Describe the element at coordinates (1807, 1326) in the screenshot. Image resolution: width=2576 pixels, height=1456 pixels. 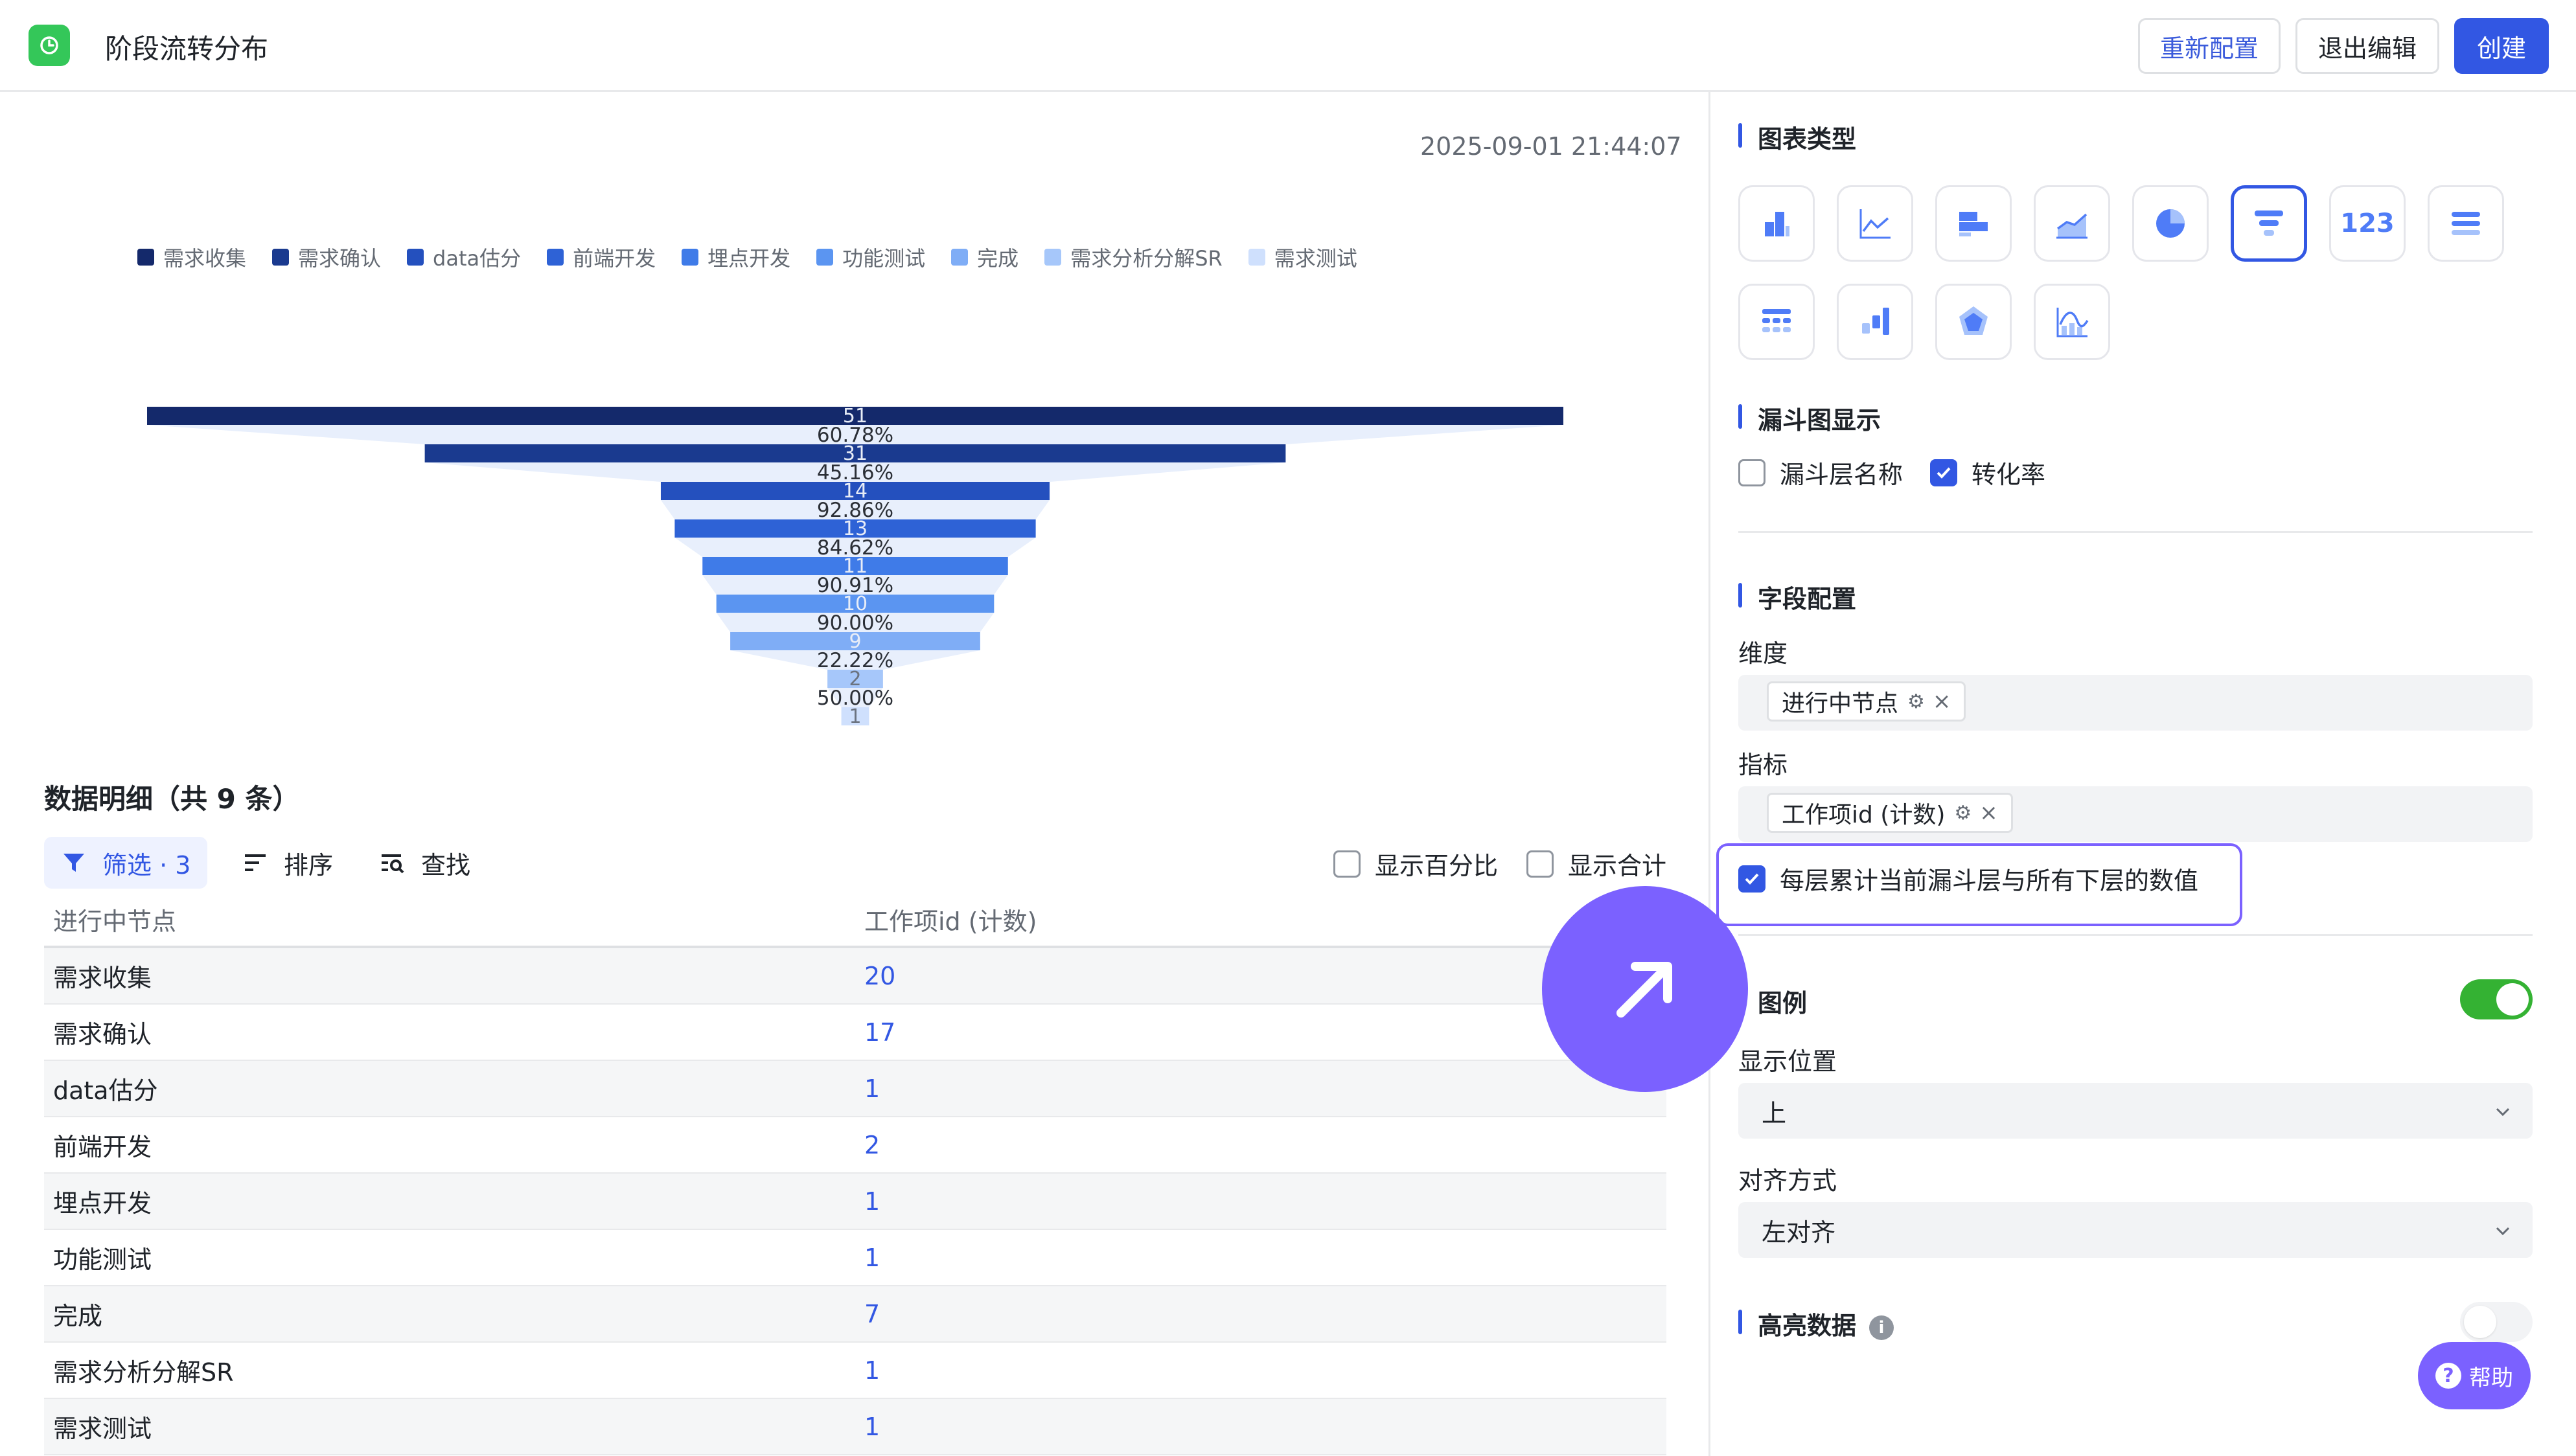
I see `highlight-data-label: 高亮数据` at that location.